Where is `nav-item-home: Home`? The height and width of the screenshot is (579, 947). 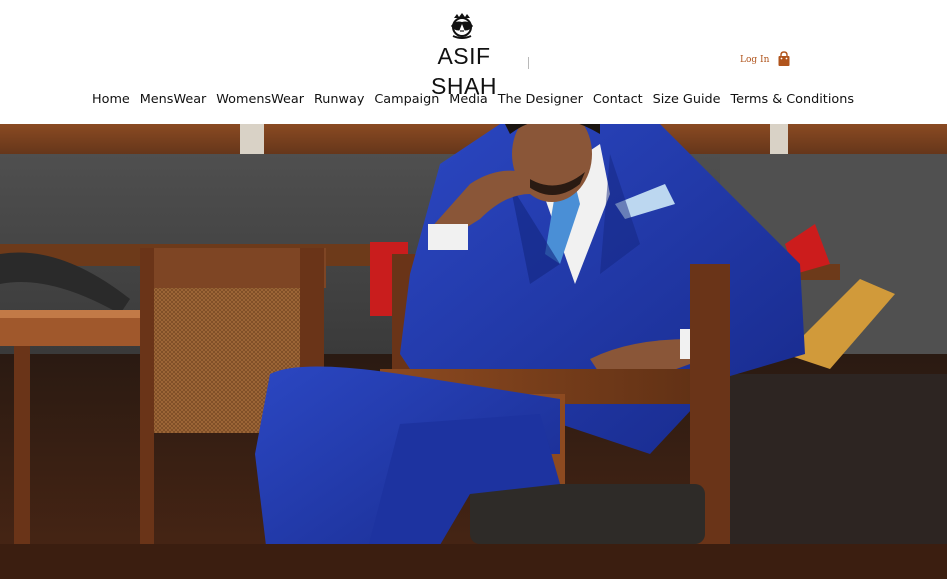 nav-item-home: Home is located at coordinates (111, 100).